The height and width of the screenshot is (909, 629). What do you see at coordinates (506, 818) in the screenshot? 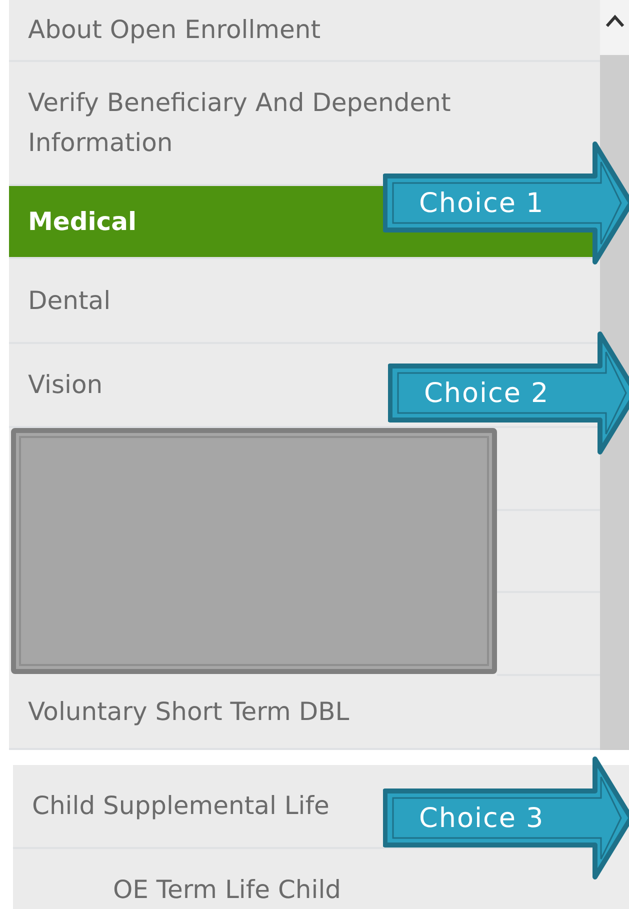
I see `callout-arrow-tooltip: Choice 3` at bounding box center [506, 818].